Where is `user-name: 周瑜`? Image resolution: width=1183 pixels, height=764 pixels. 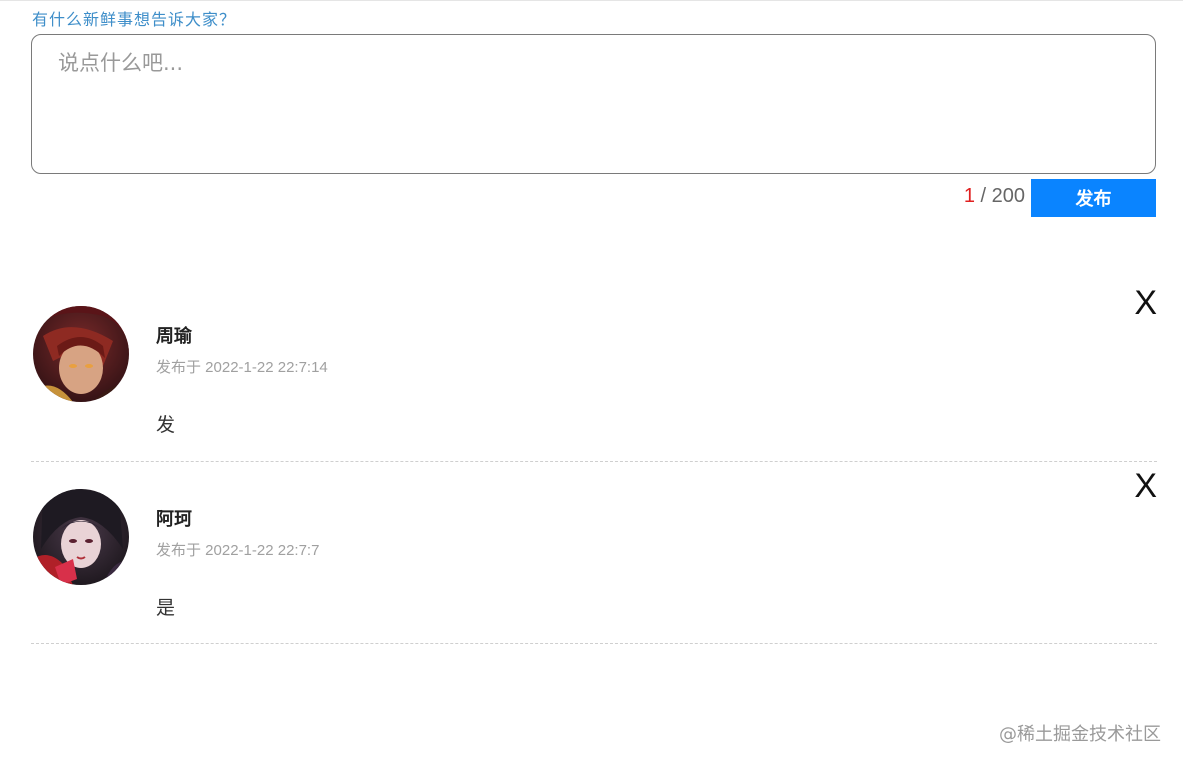
user-name: 周瑜 is located at coordinates (174, 336).